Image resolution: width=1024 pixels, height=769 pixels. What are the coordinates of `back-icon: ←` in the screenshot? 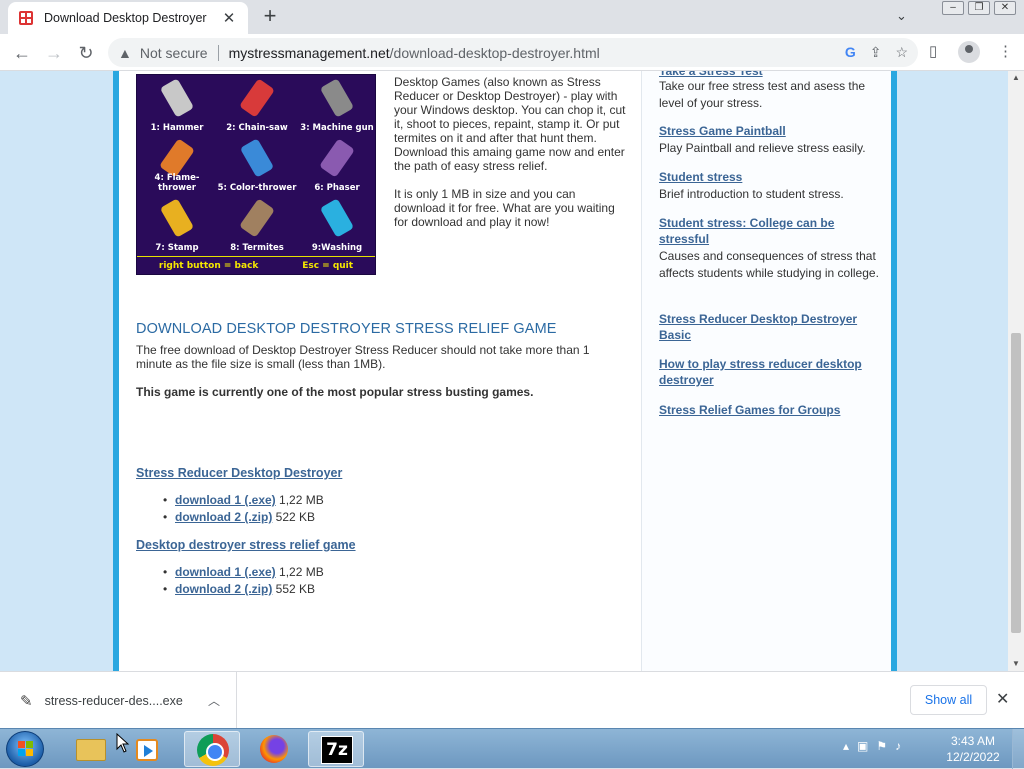 It's located at (22, 53).